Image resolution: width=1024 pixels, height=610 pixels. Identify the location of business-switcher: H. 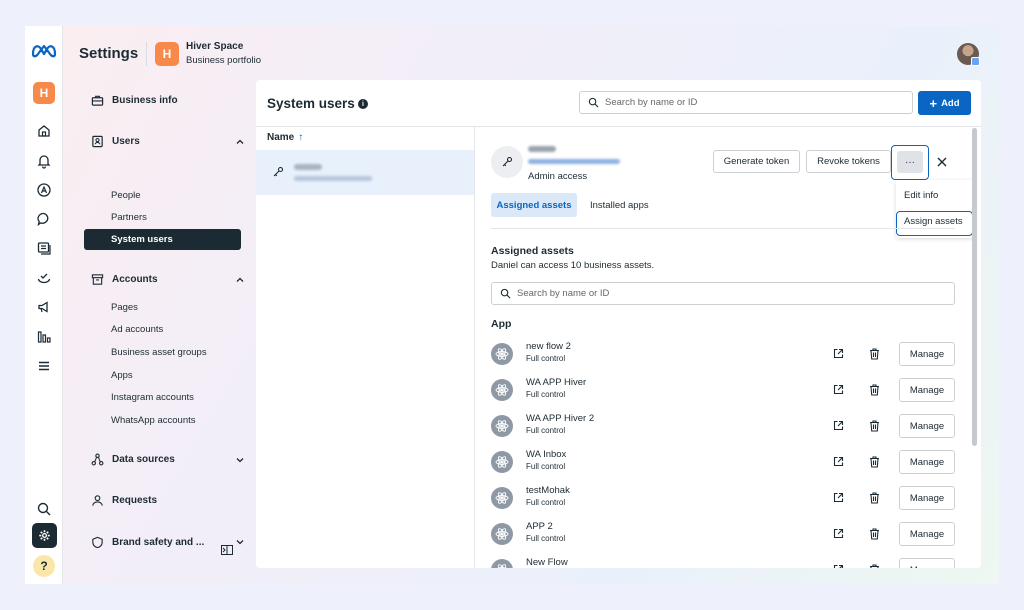
(44, 93).